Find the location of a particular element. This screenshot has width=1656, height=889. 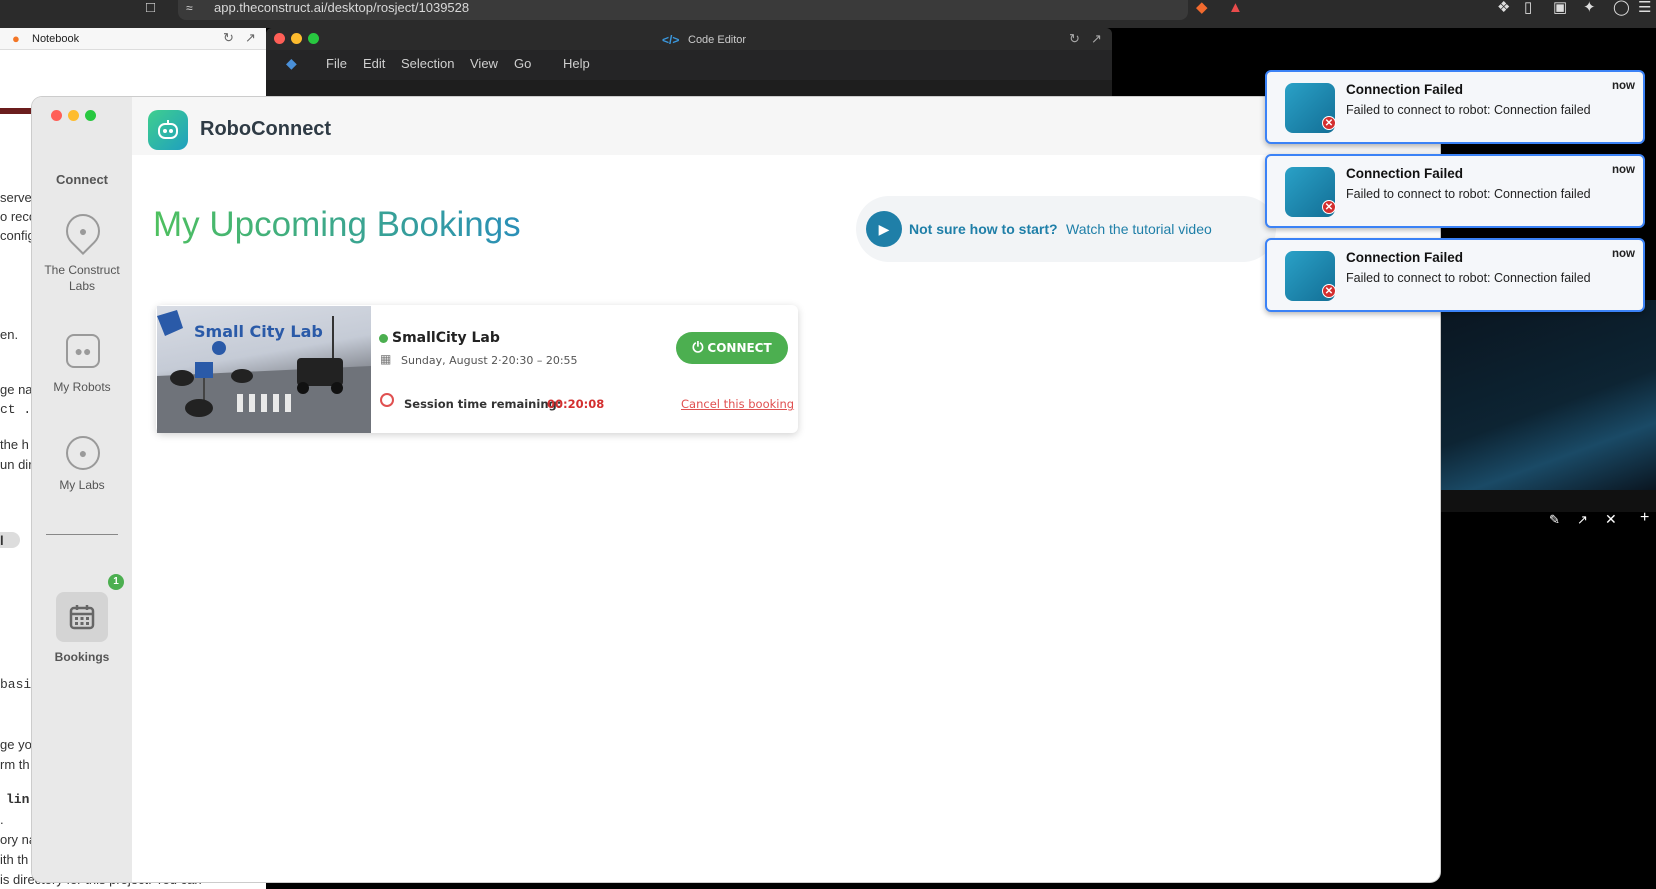

bookmark-icon: □ is located at coordinates (150, 8).